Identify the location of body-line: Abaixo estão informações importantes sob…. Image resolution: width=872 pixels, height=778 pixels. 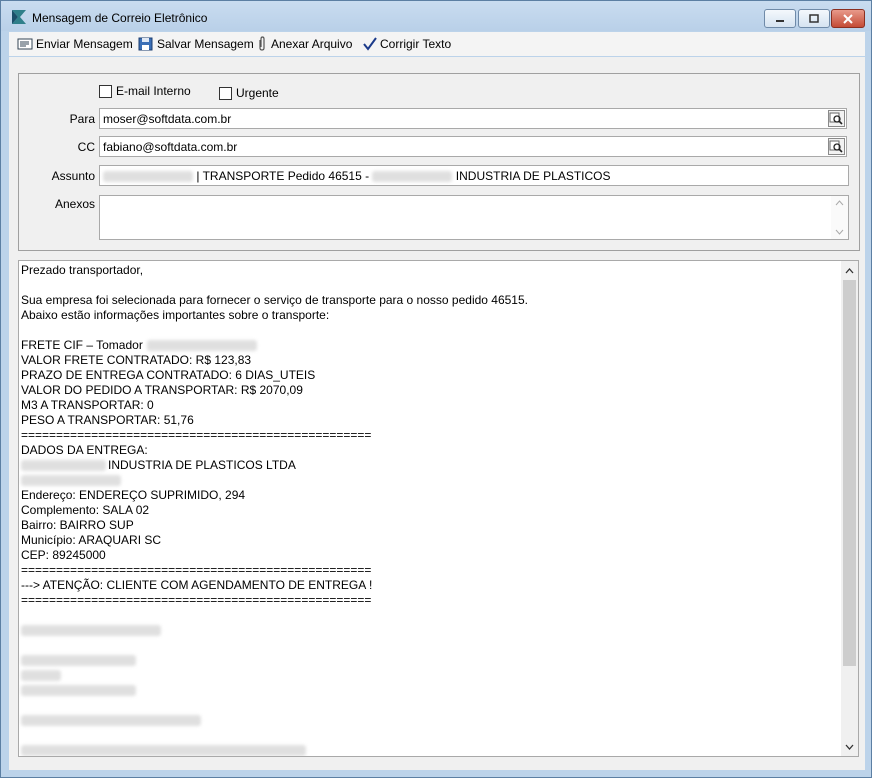
(428, 315).